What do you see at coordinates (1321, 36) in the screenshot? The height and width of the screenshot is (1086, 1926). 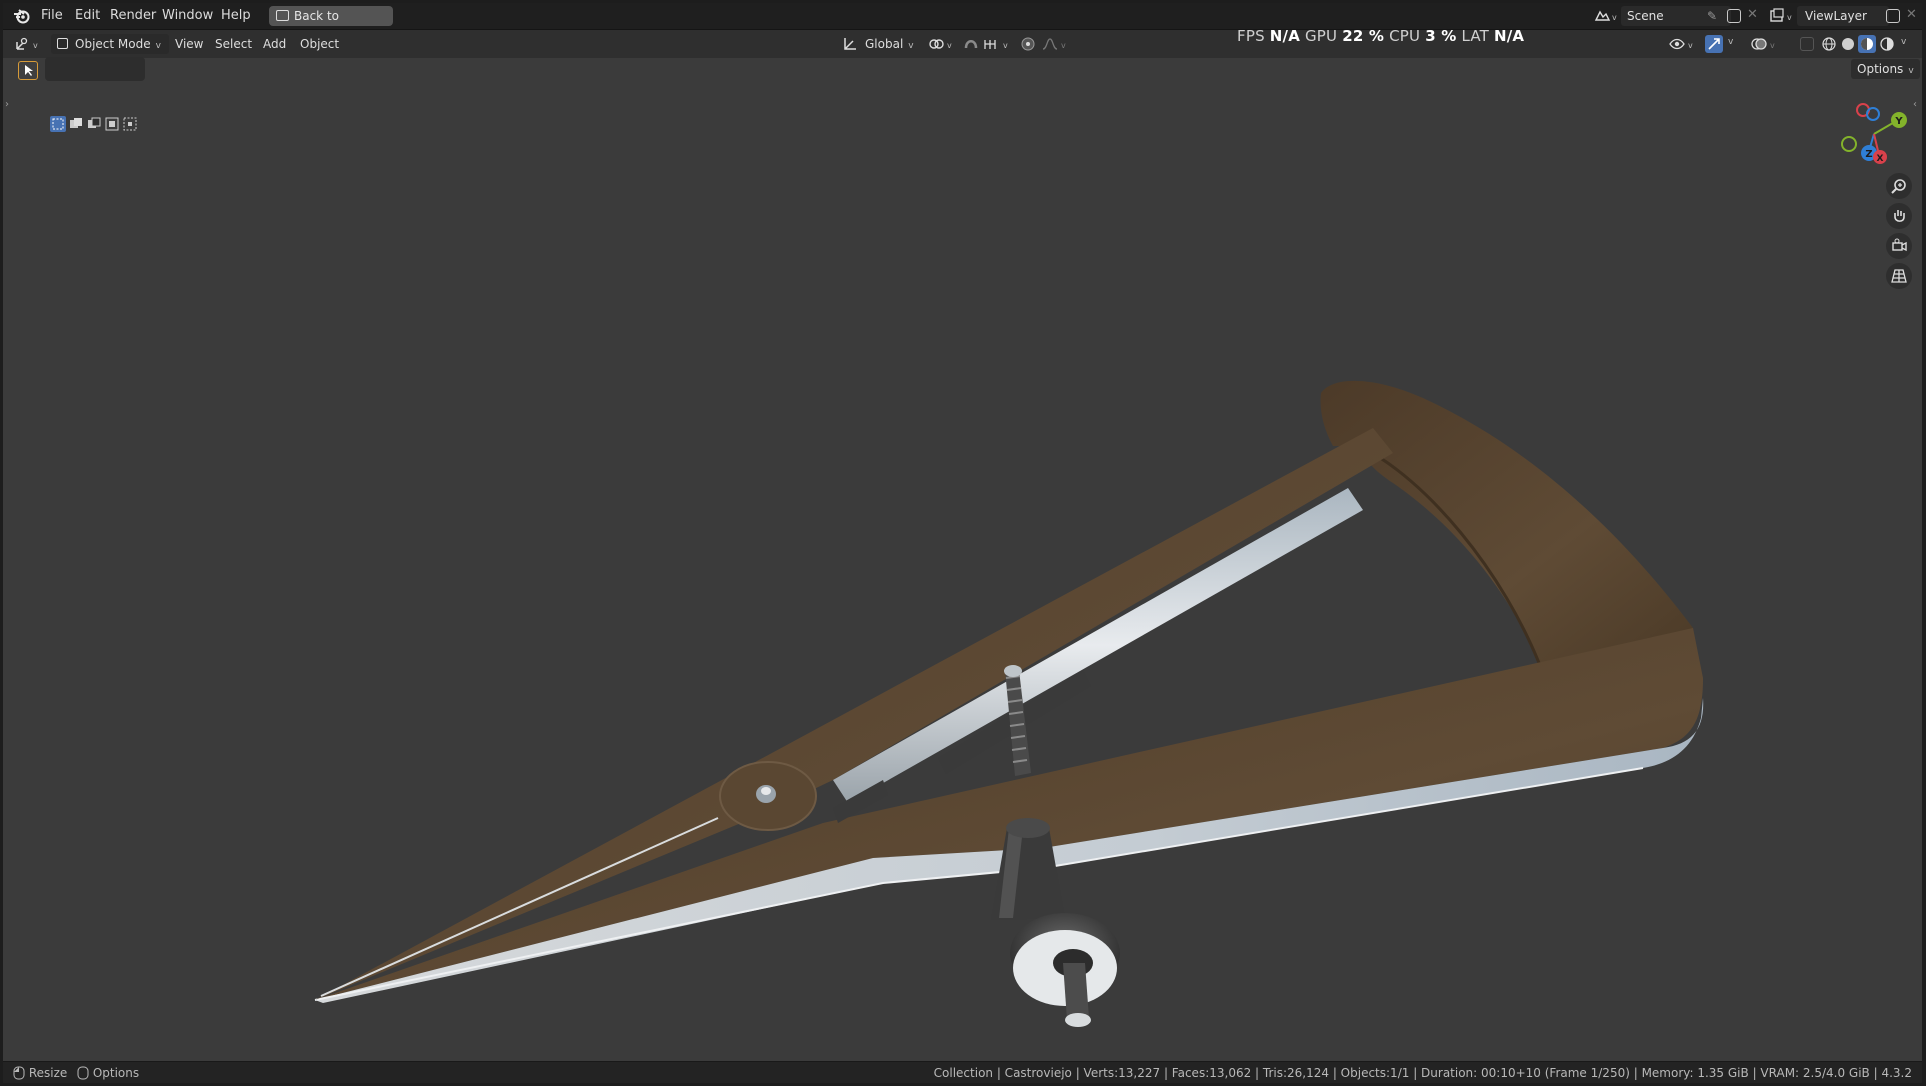 I see `gpu-label: GPU` at bounding box center [1321, 36].